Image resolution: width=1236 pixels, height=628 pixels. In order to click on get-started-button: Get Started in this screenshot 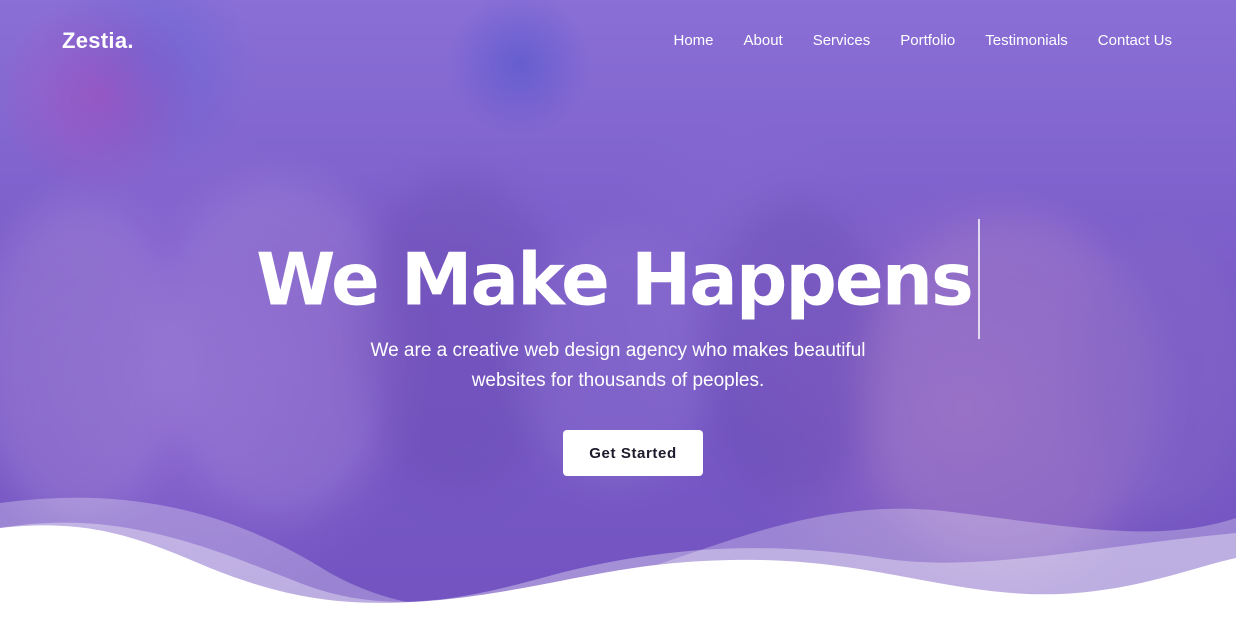, I will do `click(633, 453)`.